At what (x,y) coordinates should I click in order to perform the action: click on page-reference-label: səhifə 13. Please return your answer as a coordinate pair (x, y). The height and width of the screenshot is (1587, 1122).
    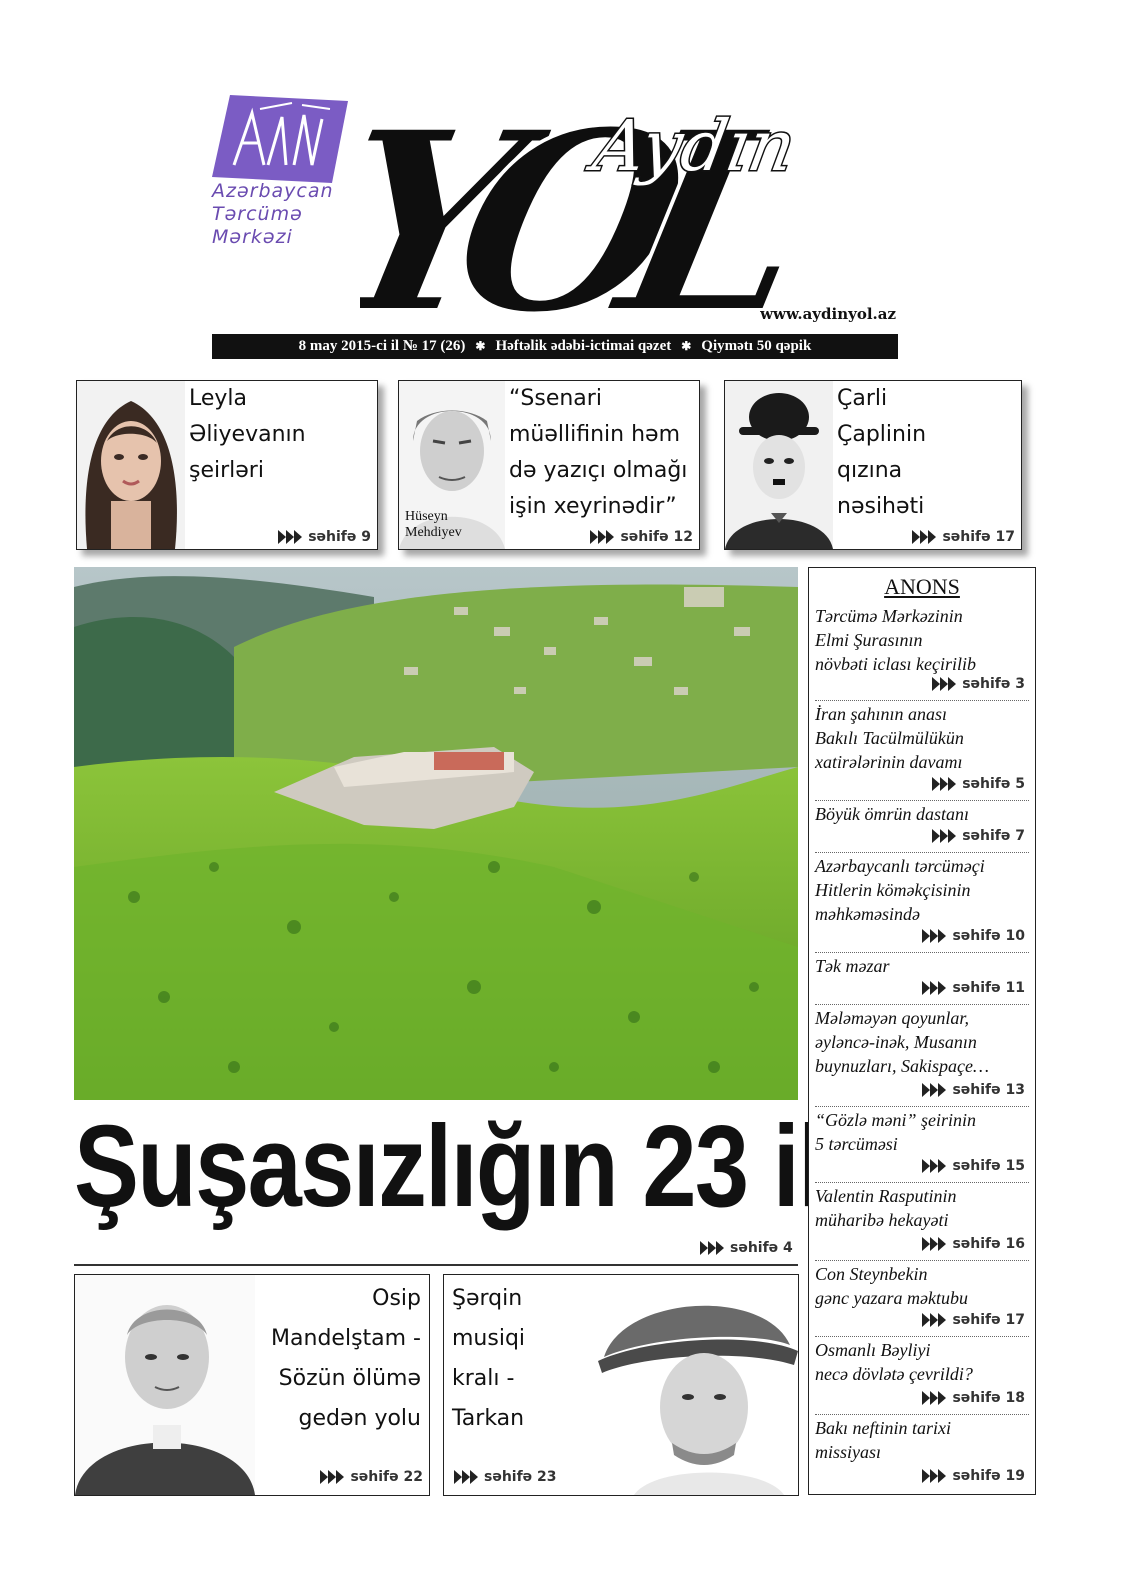
    Looking at the image, I should click on (988, 1090).